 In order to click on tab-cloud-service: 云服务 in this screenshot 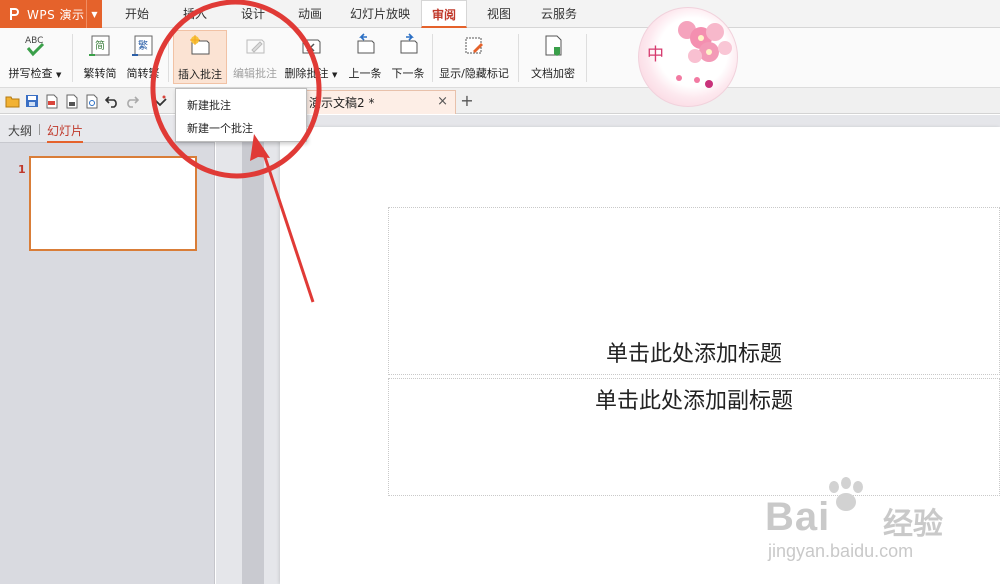, I will do `click(559, 14)`.